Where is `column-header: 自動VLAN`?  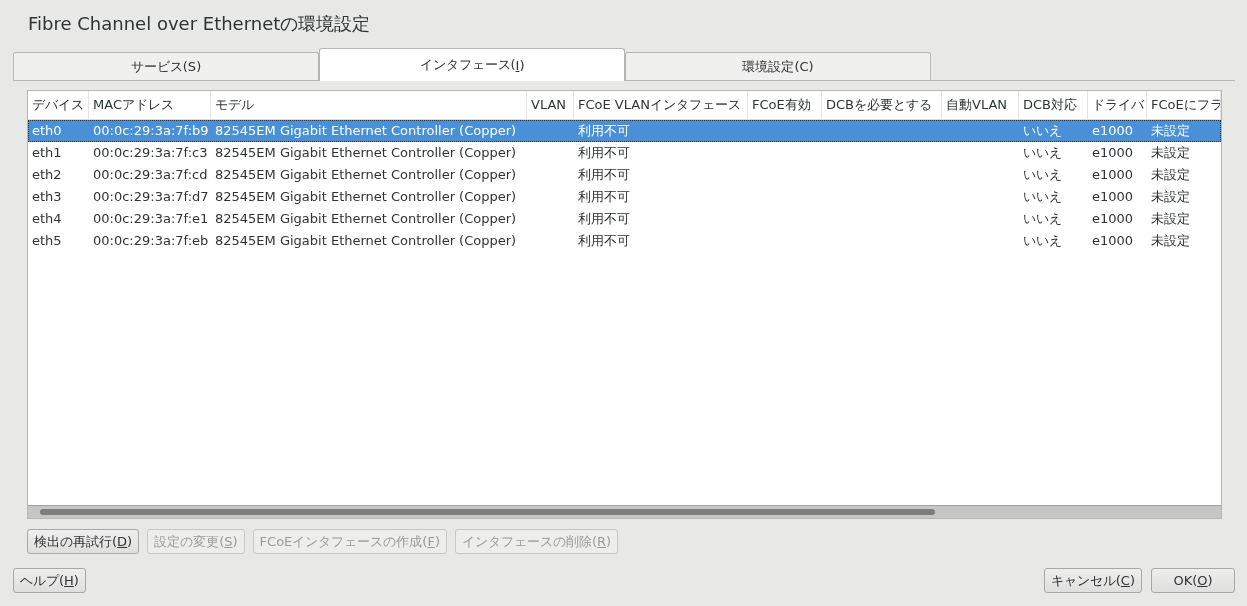 column-header: 自動VLAN is located at coordinates (980, 105).